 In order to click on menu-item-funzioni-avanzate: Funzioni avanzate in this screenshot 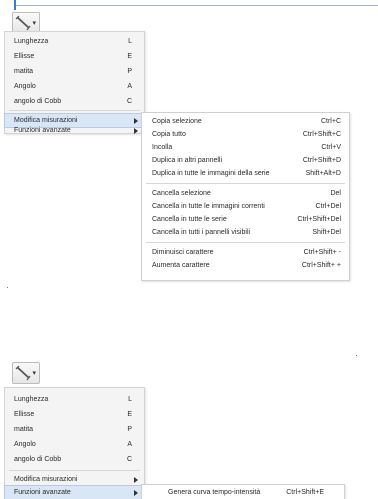, I will do `click(74, 492)`.